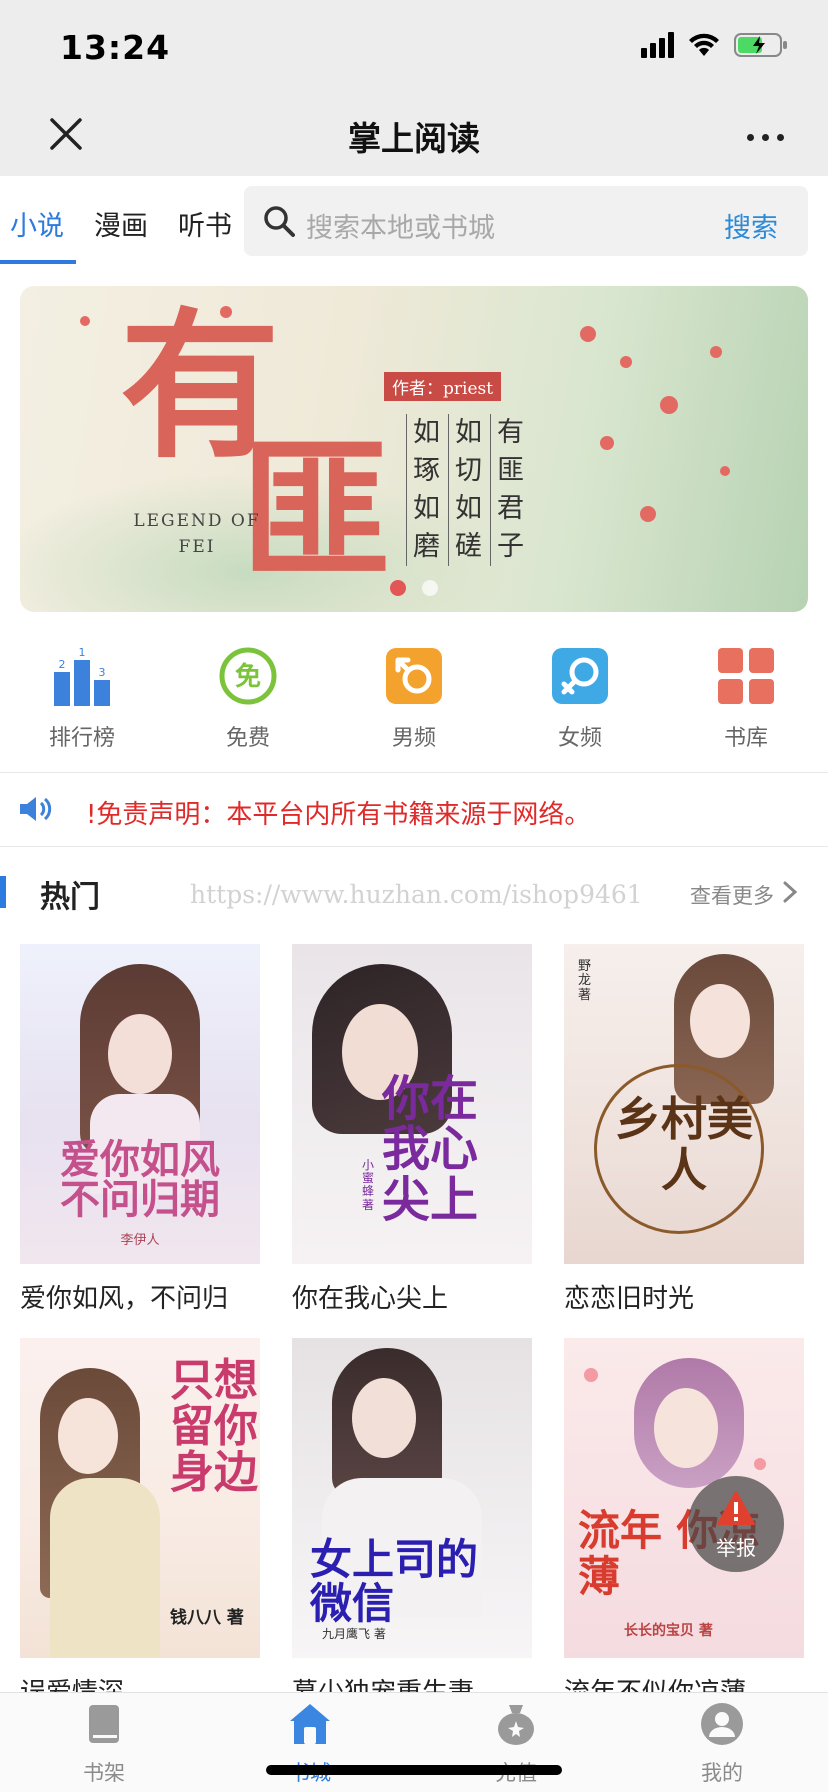 This screenshot has width=828, height=1792. What do you see at coordinates (102, 672) in the screenshot?
I see `svg-text: 3` at bounding box center [102, 672].